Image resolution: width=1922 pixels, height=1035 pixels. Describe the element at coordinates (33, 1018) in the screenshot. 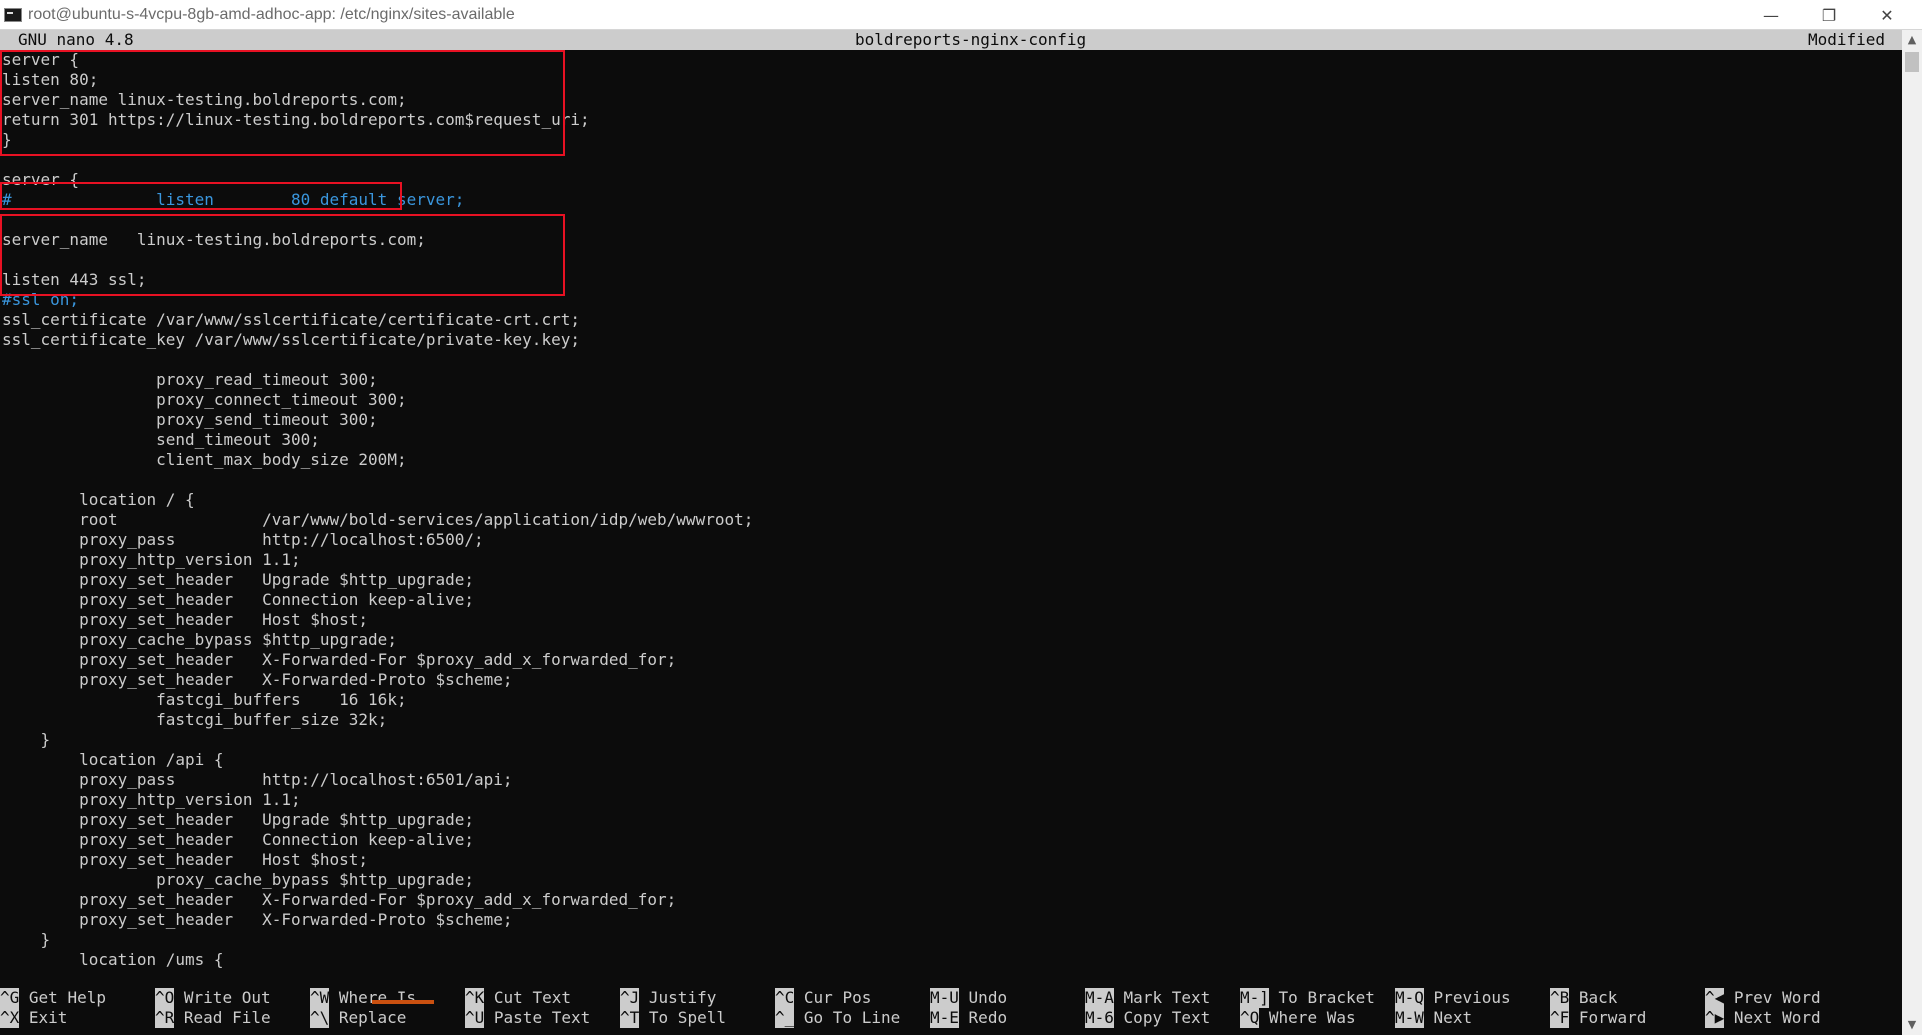

I see `shortcut-item: ^X Exit` at that location.